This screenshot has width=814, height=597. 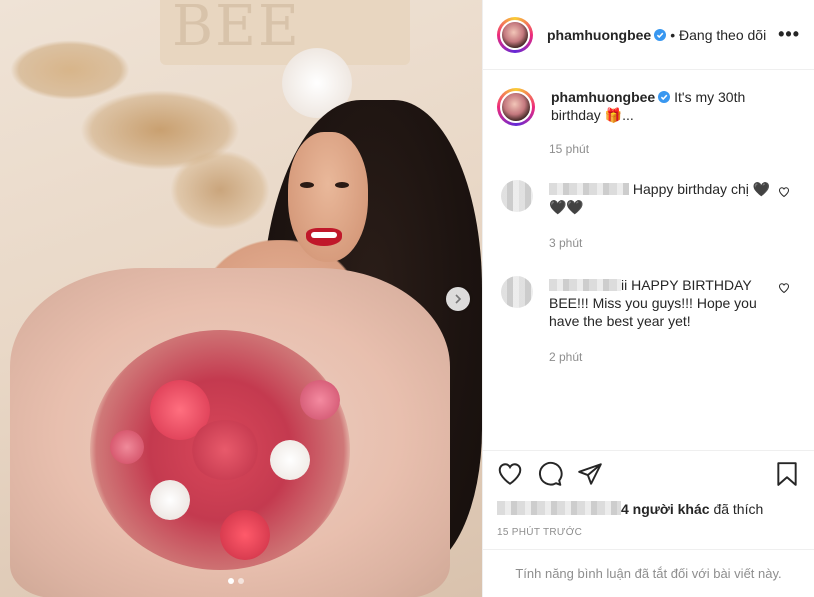 I want to click on carousel-indicator, so click(x=236, y=581).